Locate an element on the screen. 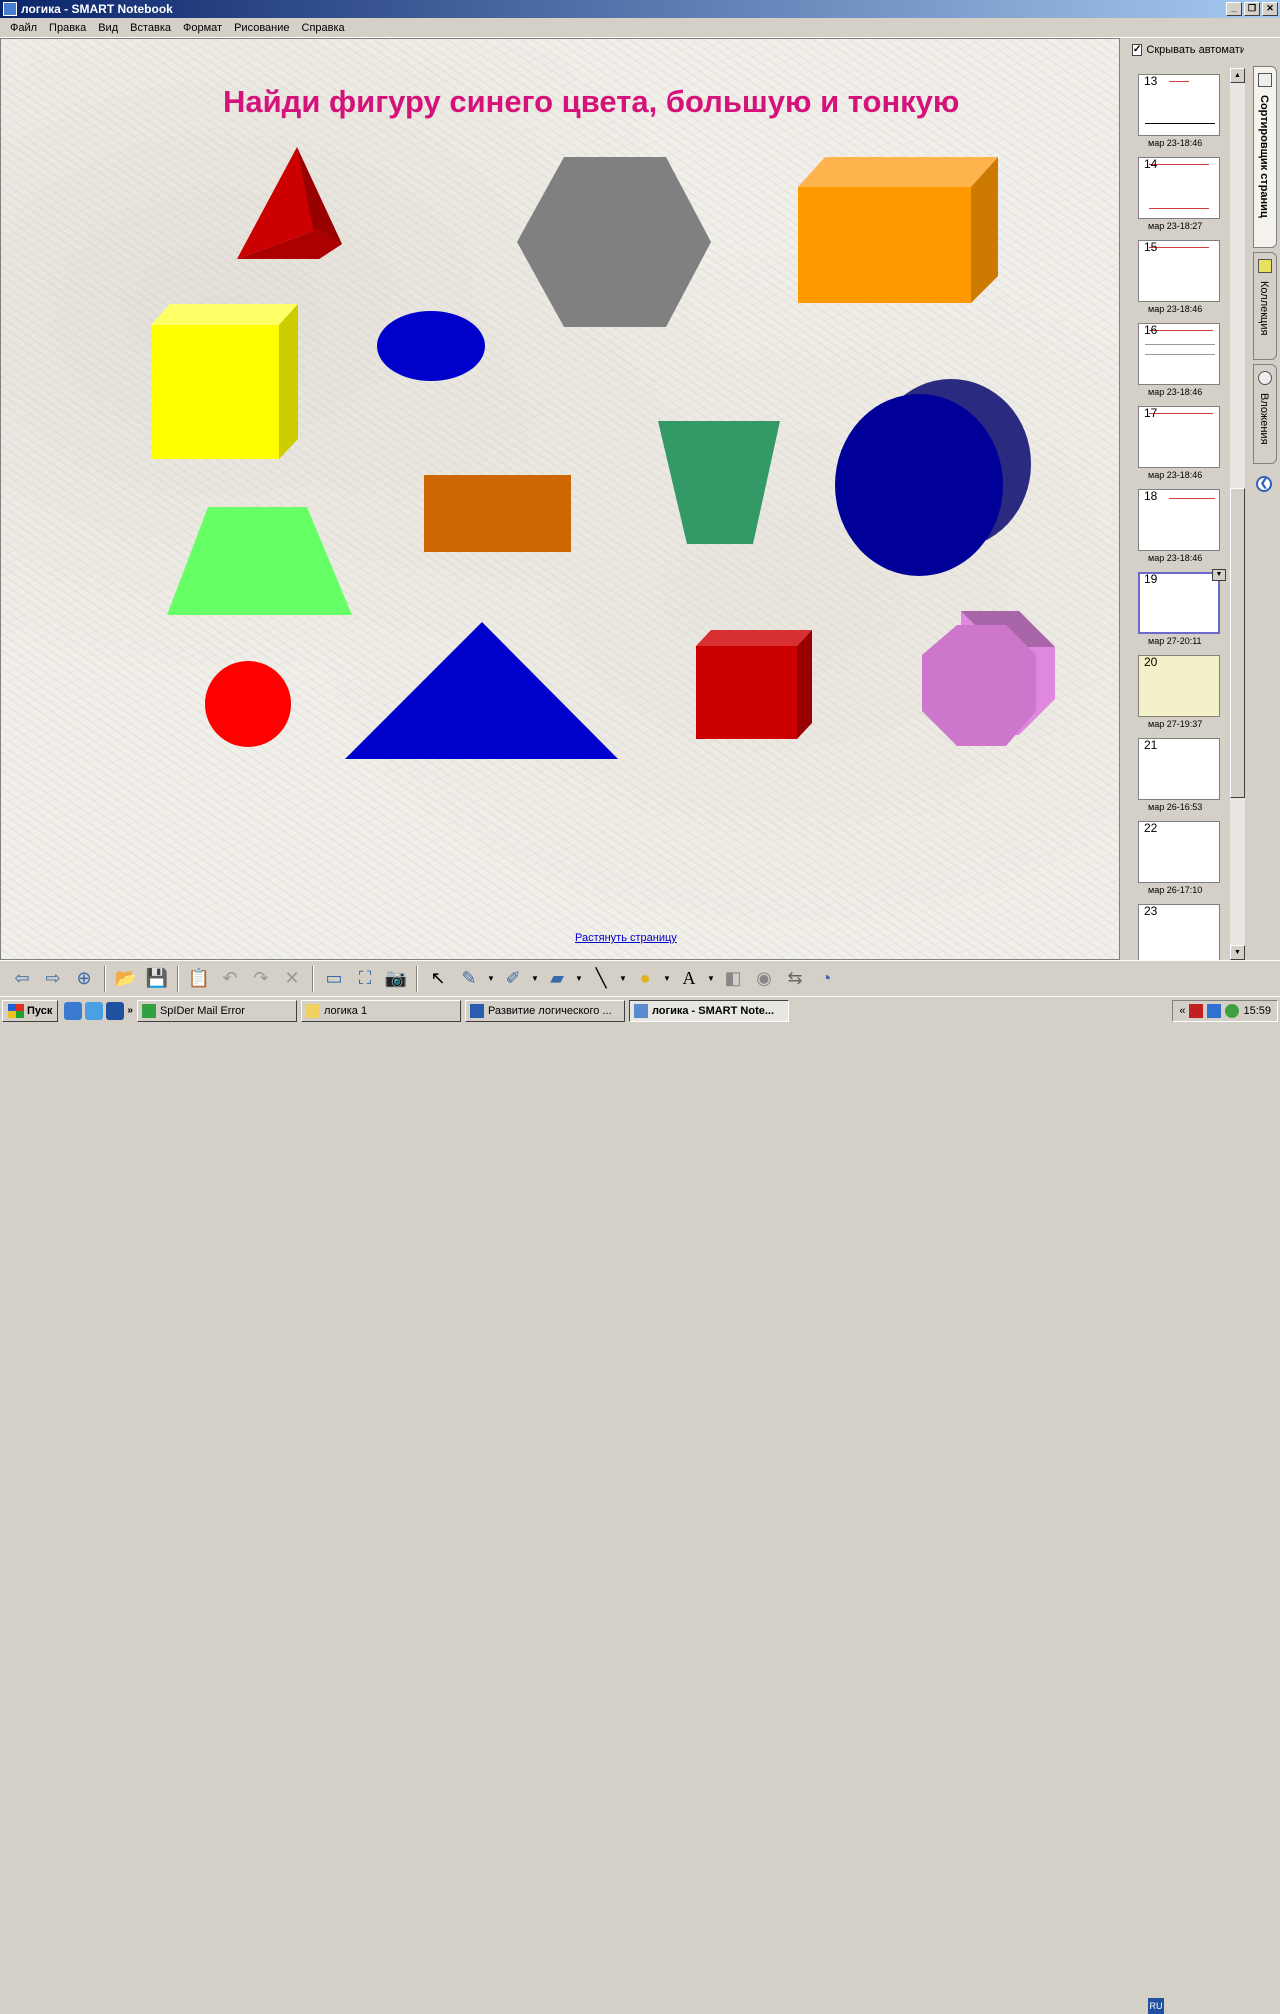 The width and height of the screenshot is (1280, 2014). page-thumbnail-18: 18 мар 23-18:46 is located at coordinates (1177, 526).